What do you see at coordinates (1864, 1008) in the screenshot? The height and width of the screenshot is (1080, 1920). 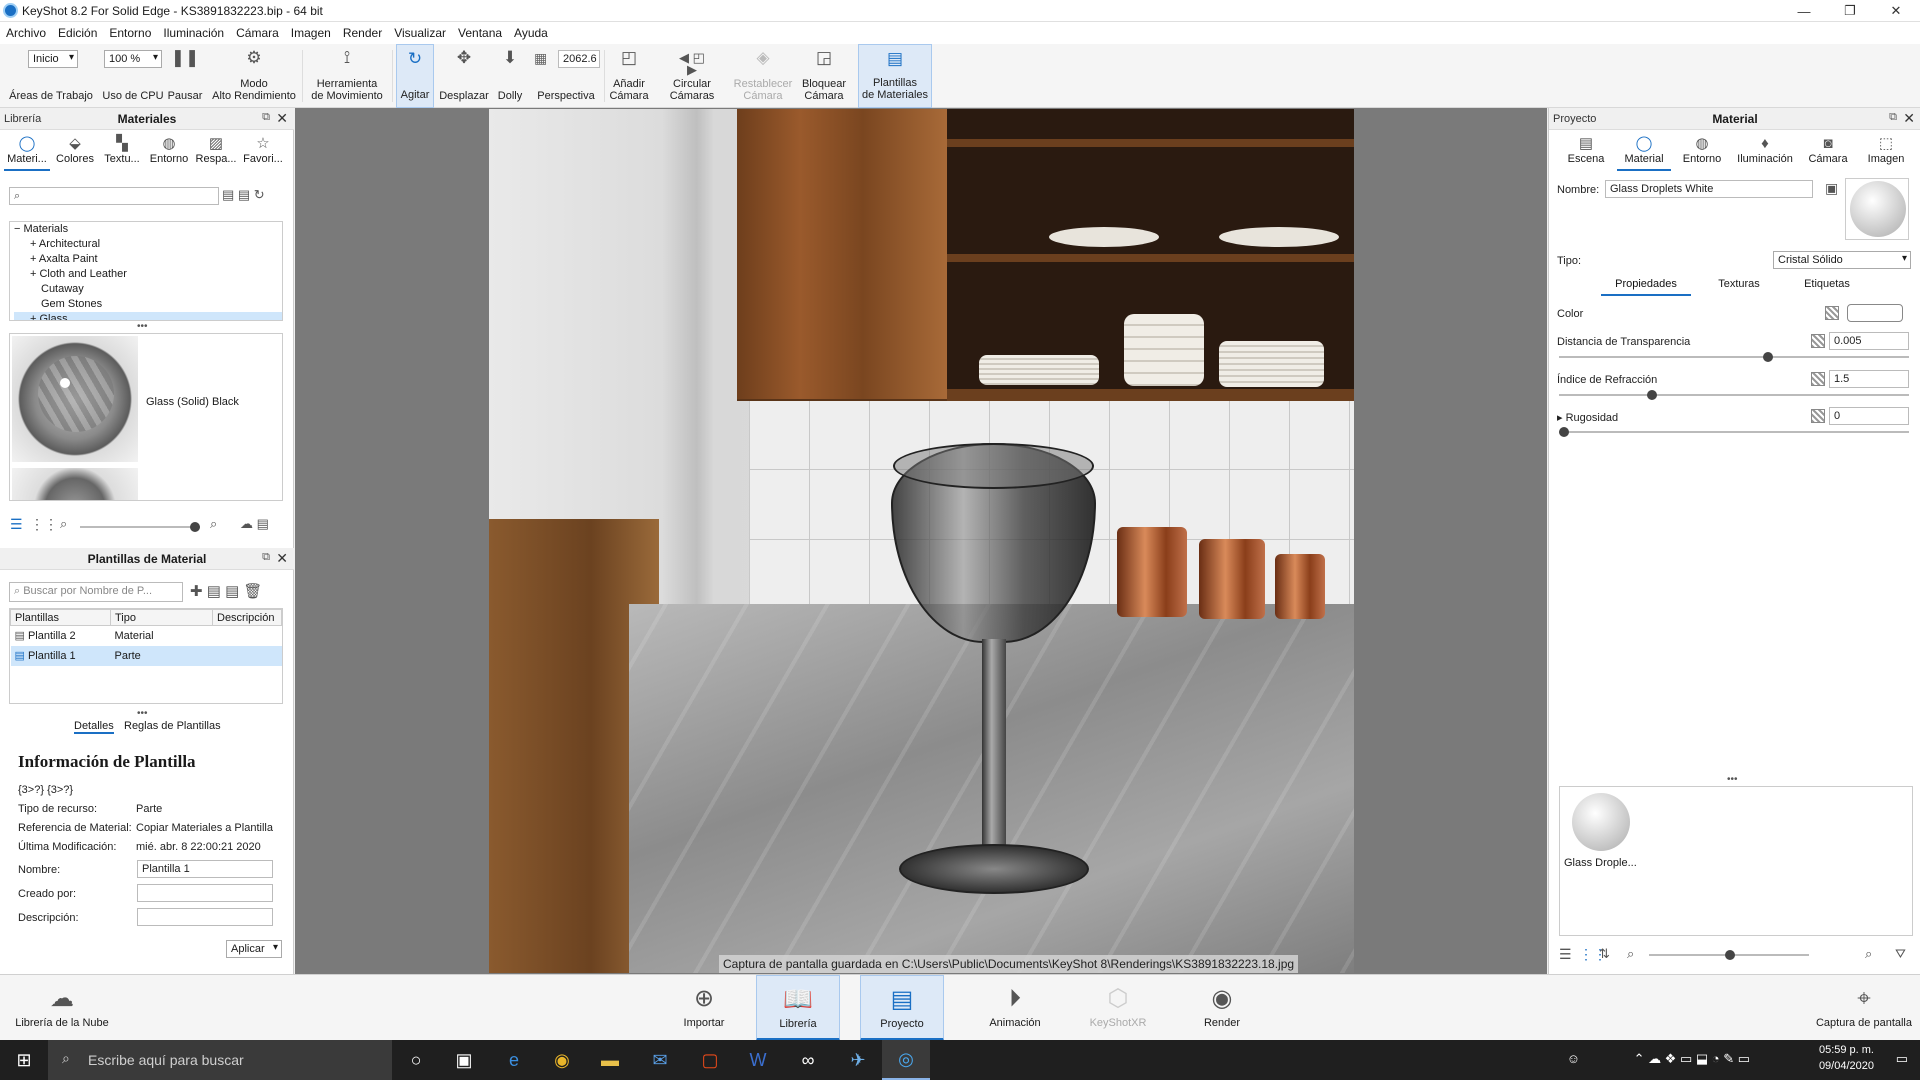 I see `screenshot-button: ⌖ Captura de pantalla` at bounding box center [1864, 1008].